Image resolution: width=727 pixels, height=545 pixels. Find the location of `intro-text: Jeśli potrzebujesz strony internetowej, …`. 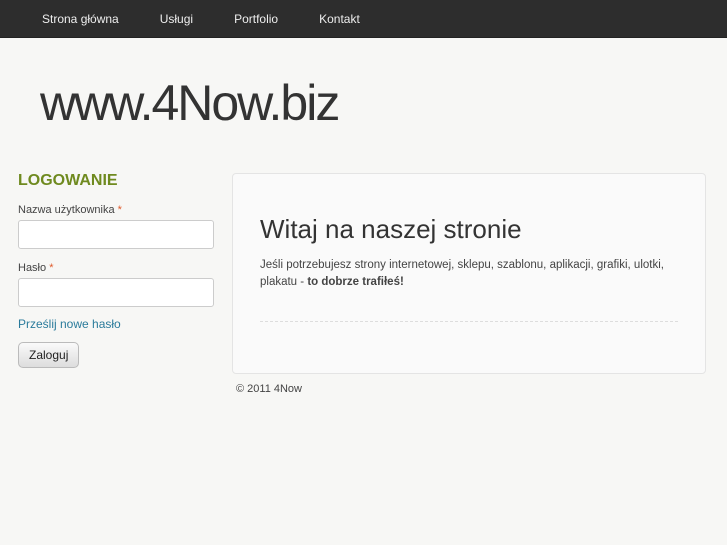

intro-text: Jeśli potrzebujesz strony internetowej, … is located at coordinates (469, 274).